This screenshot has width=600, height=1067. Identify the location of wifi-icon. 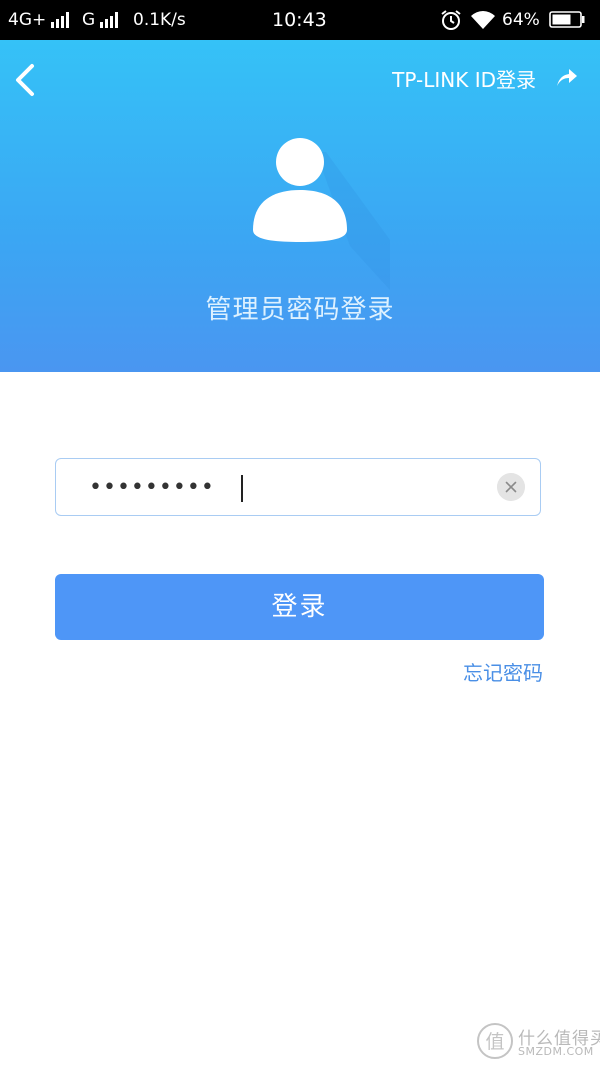
(483, 20).